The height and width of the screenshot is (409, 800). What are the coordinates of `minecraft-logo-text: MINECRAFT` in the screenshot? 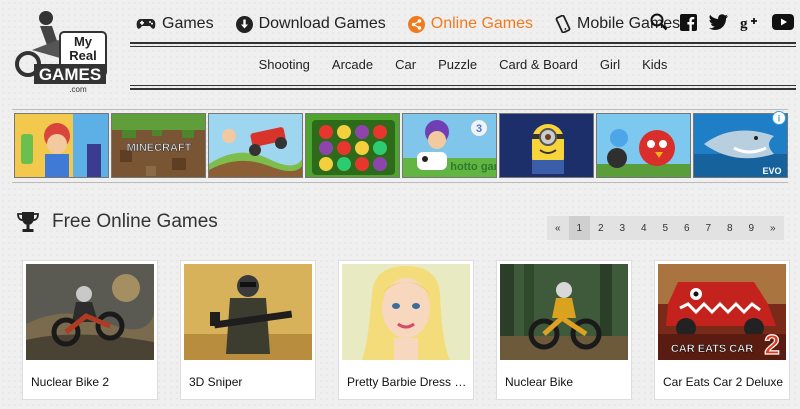 It's located at (159, 148).